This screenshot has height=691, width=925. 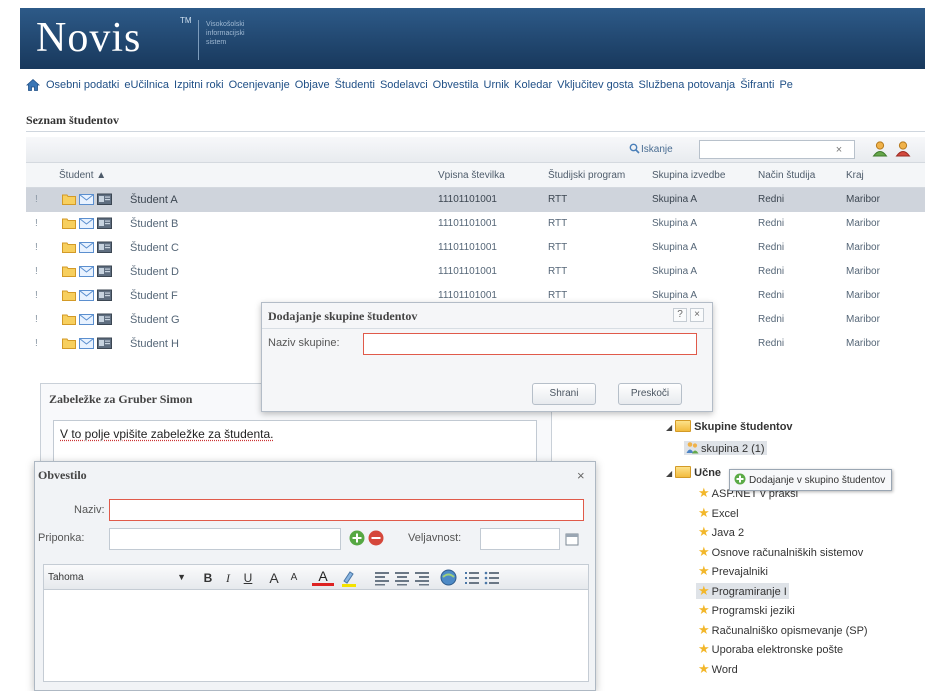 What do you see at coordinates (312, 85) in the screenshot?
I see `nav-objave: Objave` at bounding box center [312, 85].